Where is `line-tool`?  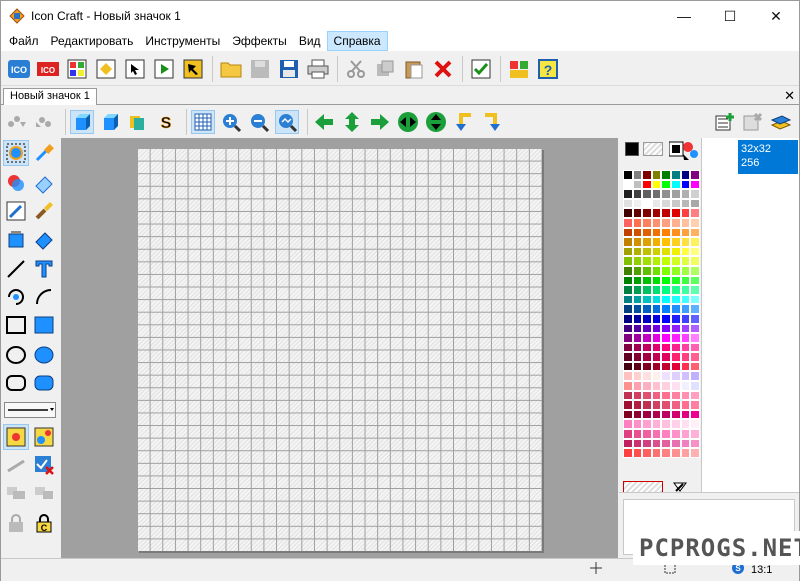 line-tool is located at coordinates (16, 269).